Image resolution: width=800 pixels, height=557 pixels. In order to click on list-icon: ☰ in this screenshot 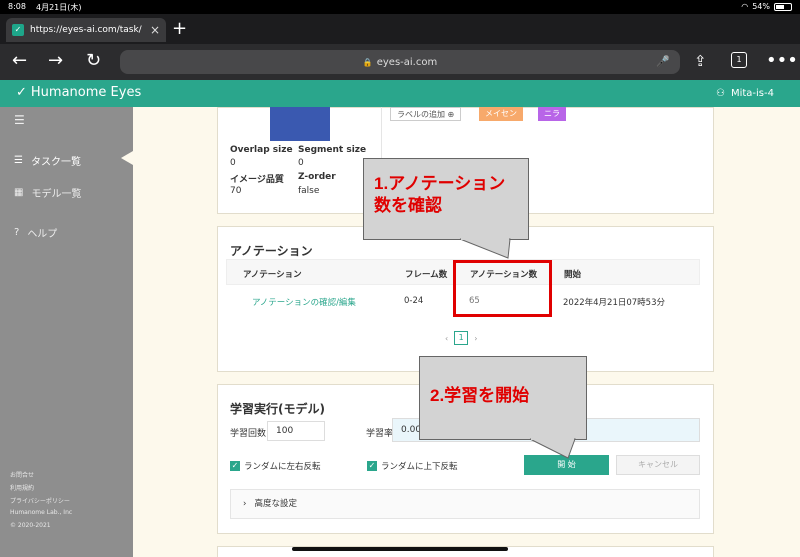, I will do `click(18, 160)`.